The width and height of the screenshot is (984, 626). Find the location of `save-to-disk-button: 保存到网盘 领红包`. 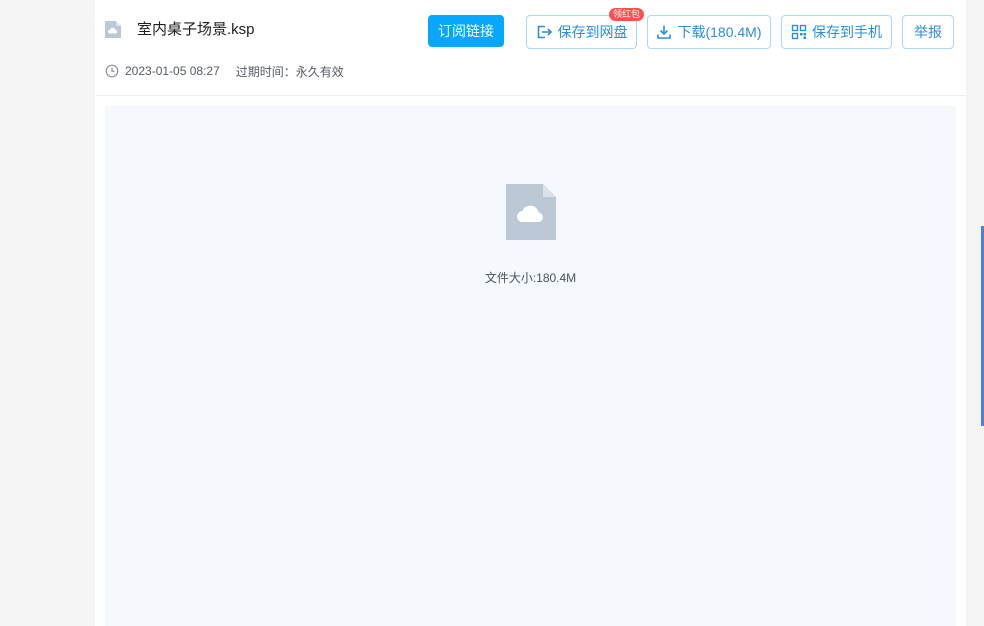

save-to-disk-button: 保存到网盘 领红包 is located at coordinates (585, 28).